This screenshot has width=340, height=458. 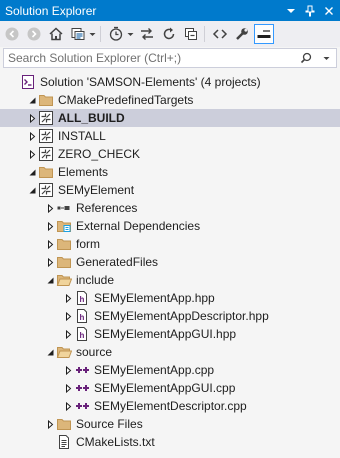 I want to click on tree-item-label: form, so click(x=88, y=244).